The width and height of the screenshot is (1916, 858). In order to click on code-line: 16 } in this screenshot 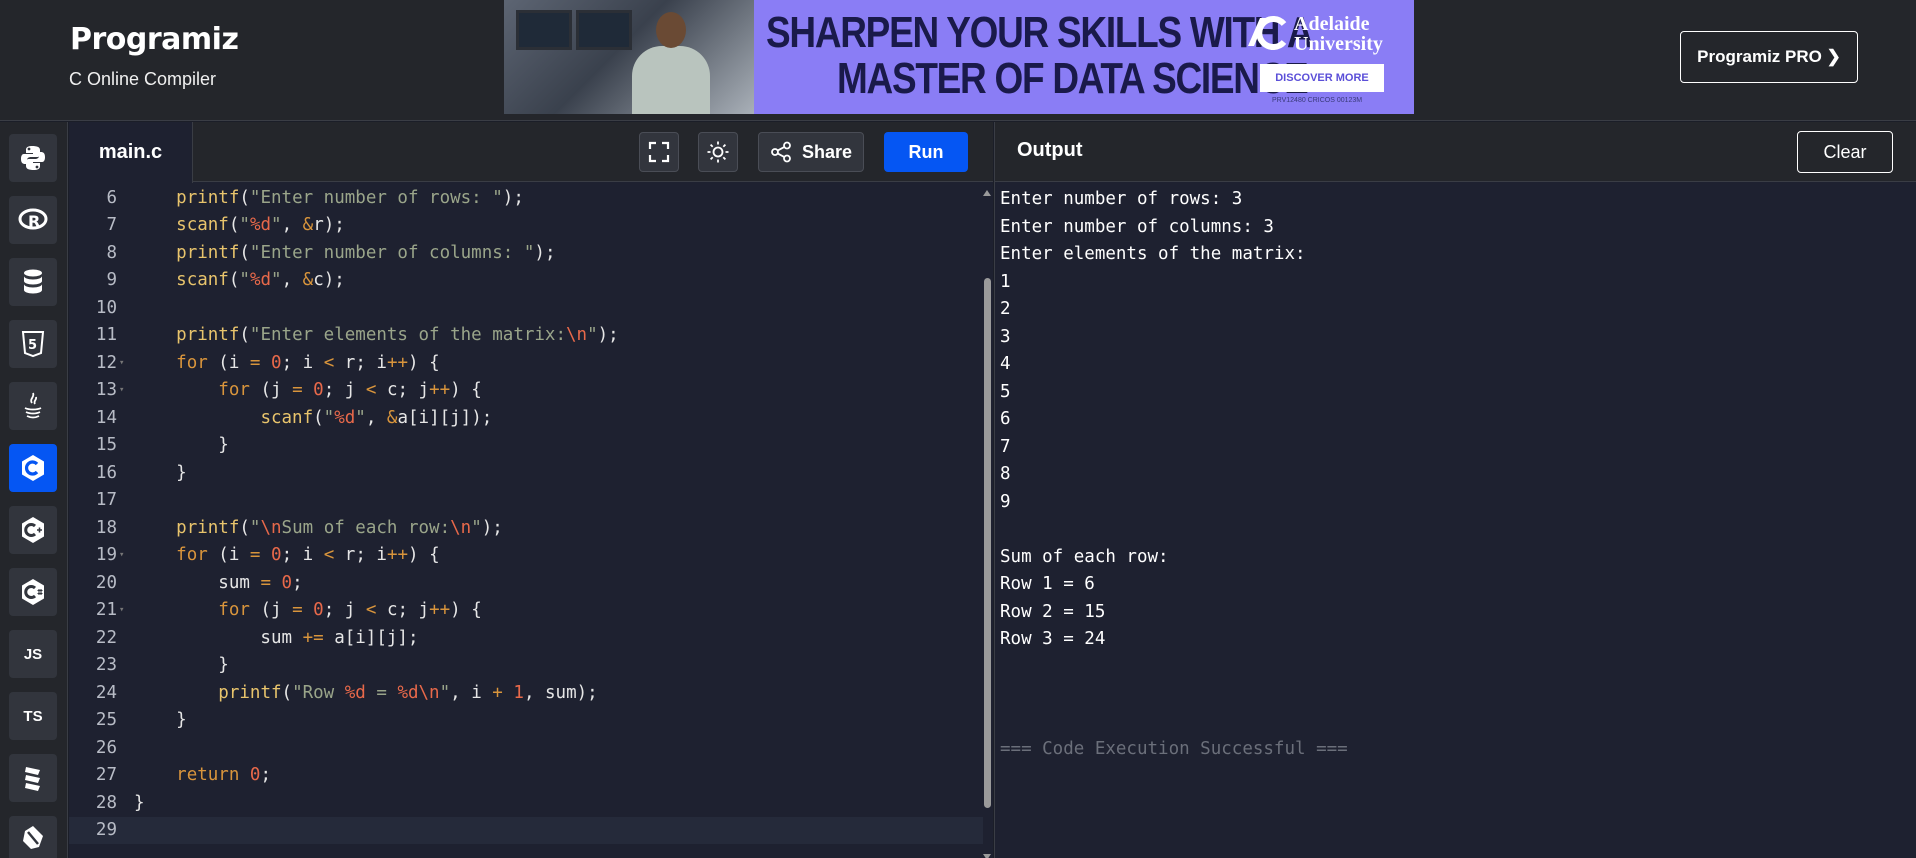, I will do `click(526, 473)`.